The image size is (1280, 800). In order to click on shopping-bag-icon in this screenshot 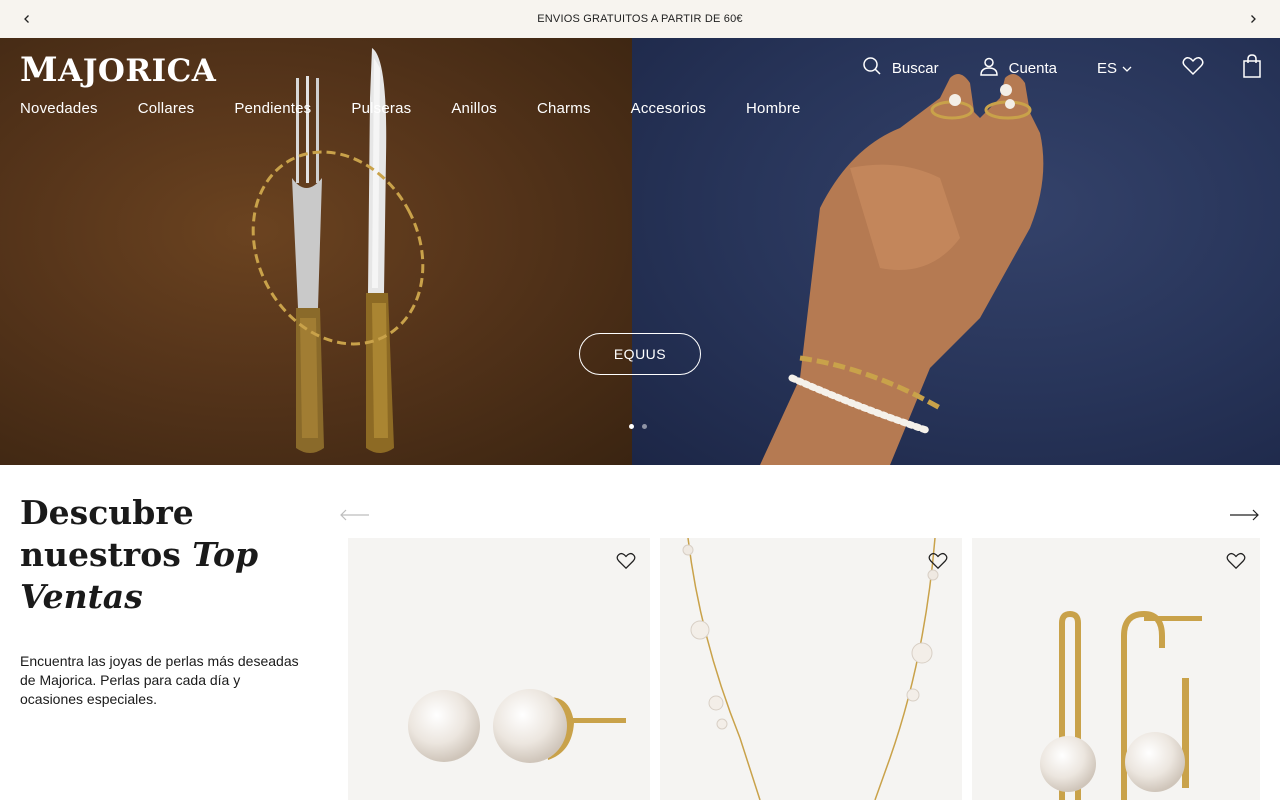, I will do `click(1252, 68)`.